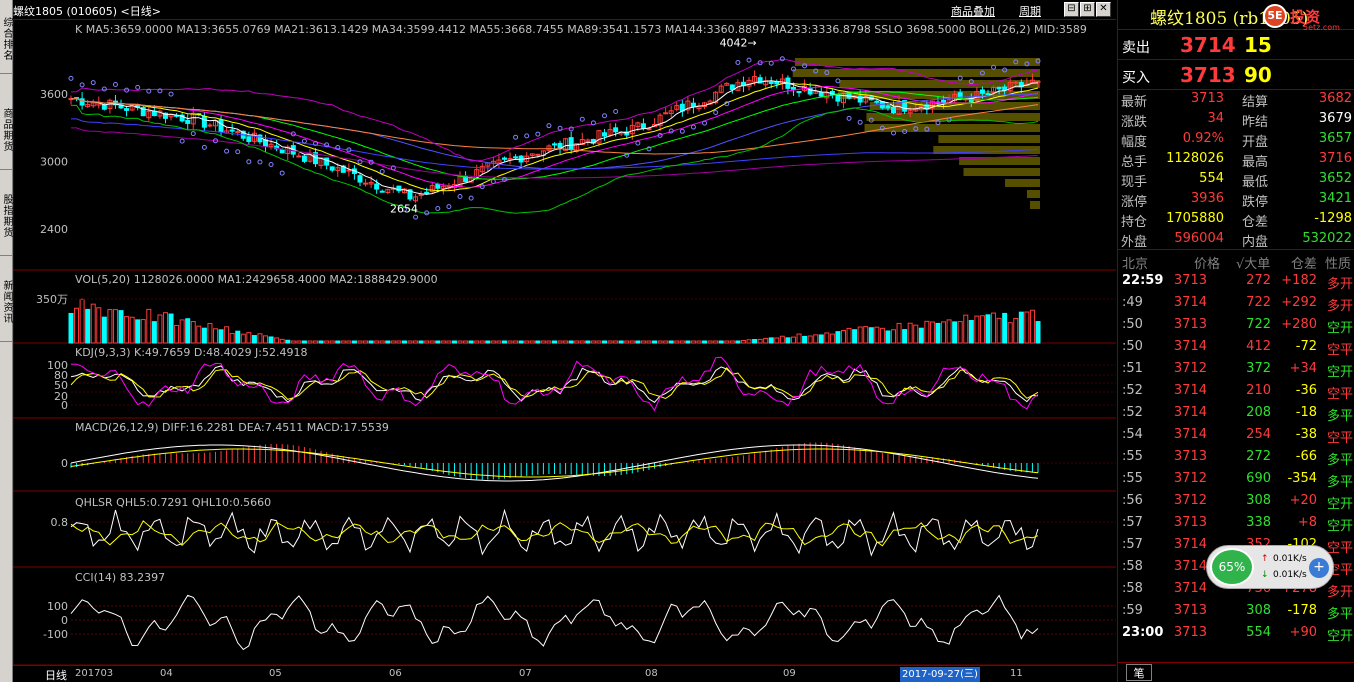  I want to click on tick-header-big-order: √大单, so click(1253, 262).